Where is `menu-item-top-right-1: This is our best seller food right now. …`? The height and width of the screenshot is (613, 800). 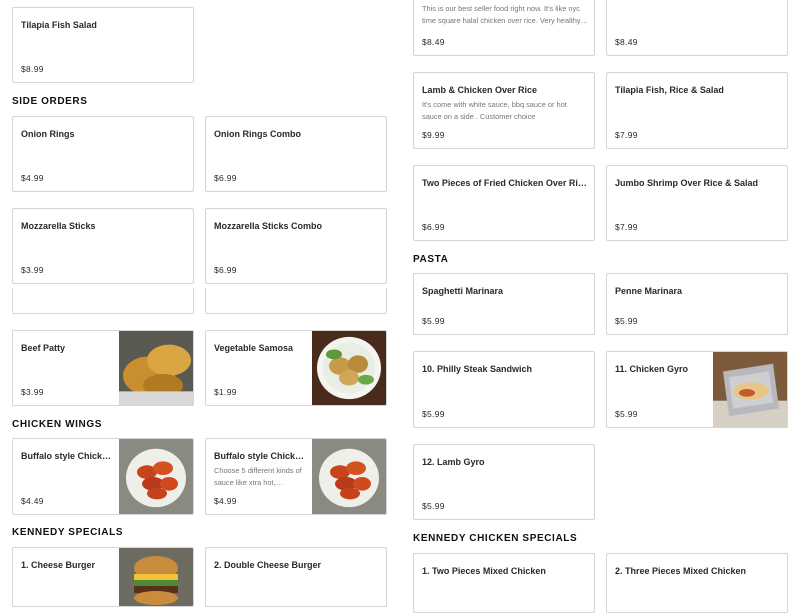
menu-item-top-right-1: This is our best seller food right now. … is located at coordinates (504, 28).